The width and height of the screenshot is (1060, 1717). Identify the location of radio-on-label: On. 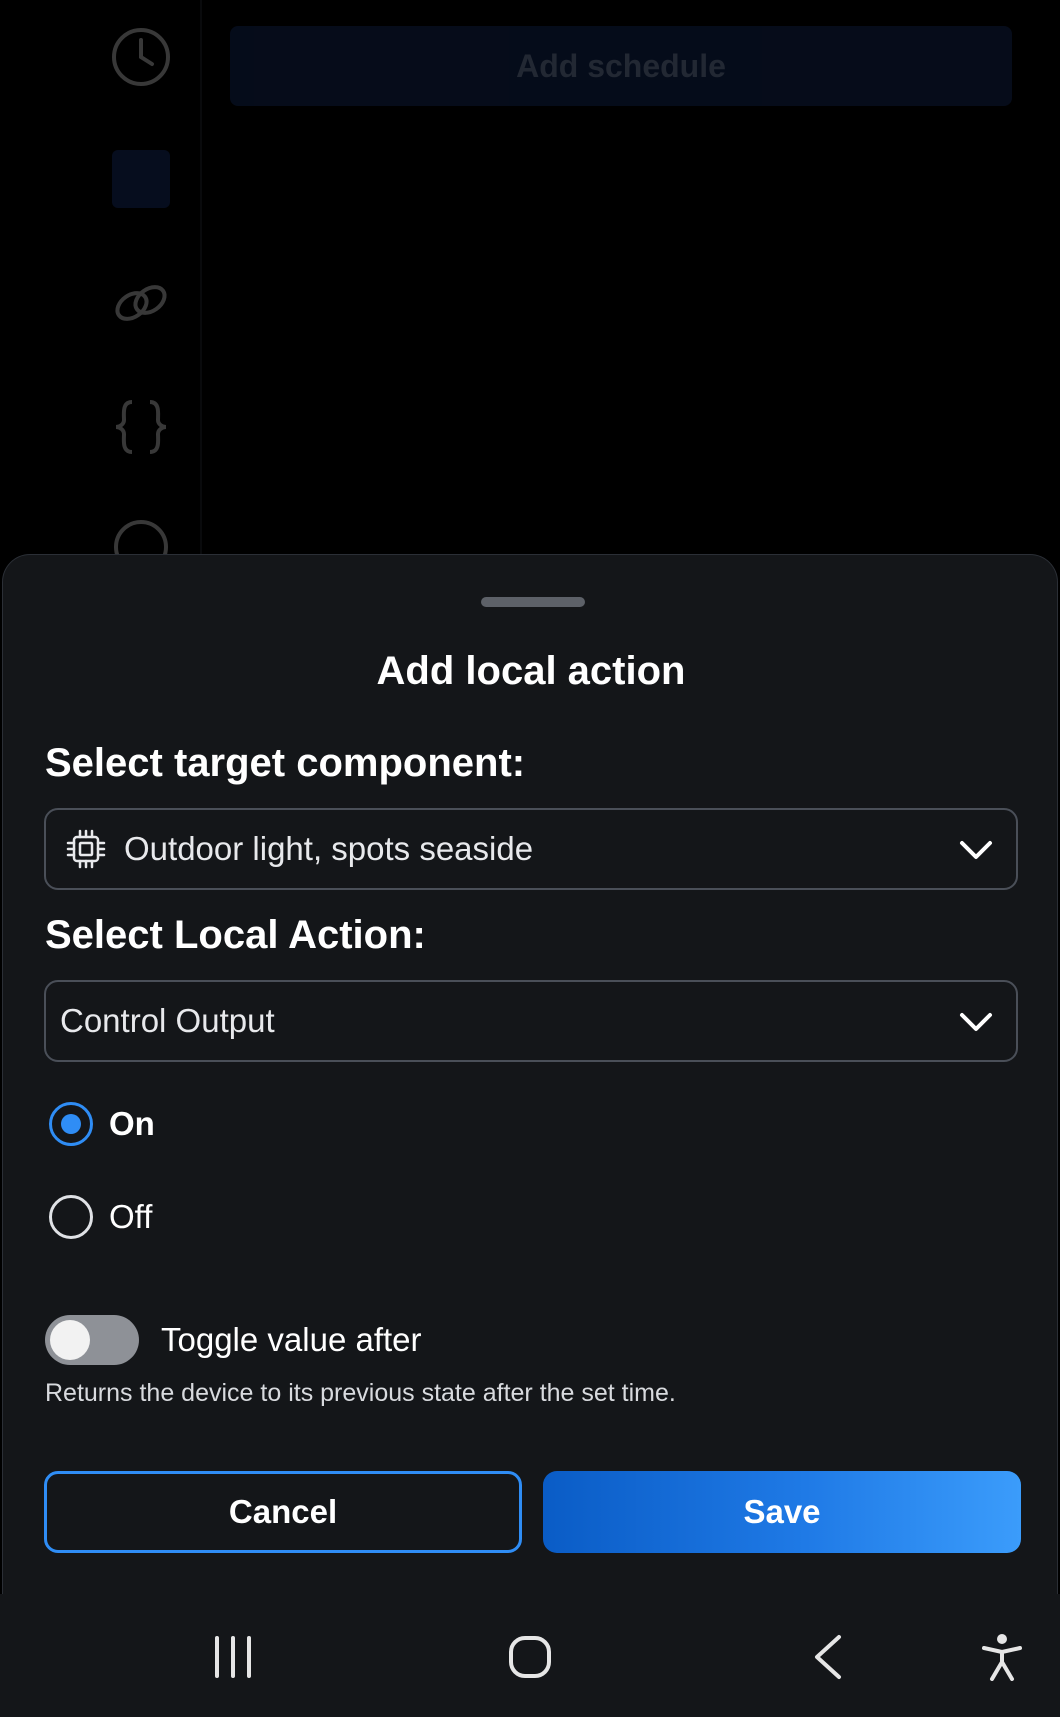
(132, 1123).